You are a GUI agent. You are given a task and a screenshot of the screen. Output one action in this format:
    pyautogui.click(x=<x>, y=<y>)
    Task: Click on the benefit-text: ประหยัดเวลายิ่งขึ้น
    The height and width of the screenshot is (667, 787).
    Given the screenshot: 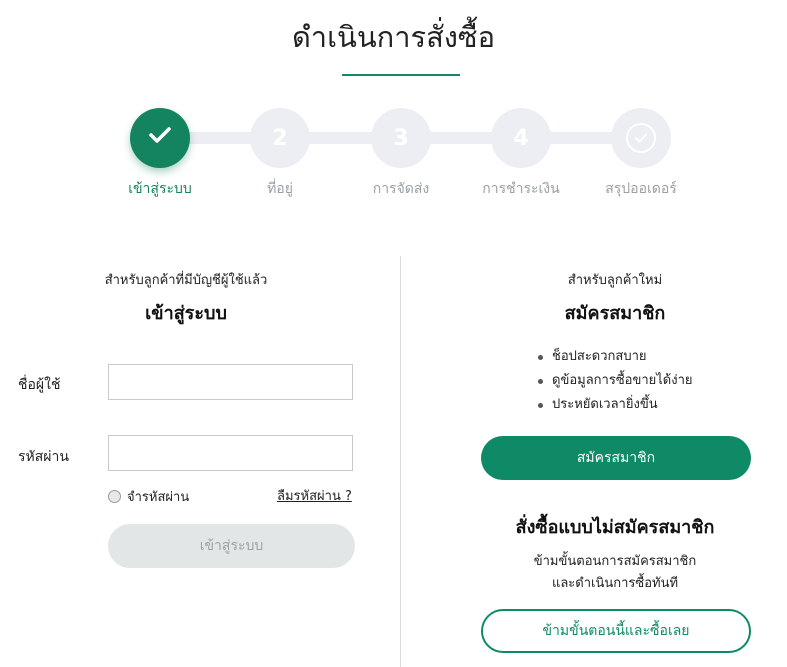 What is the action you would take?
    pyautogui.click(x=605, y=404)
    